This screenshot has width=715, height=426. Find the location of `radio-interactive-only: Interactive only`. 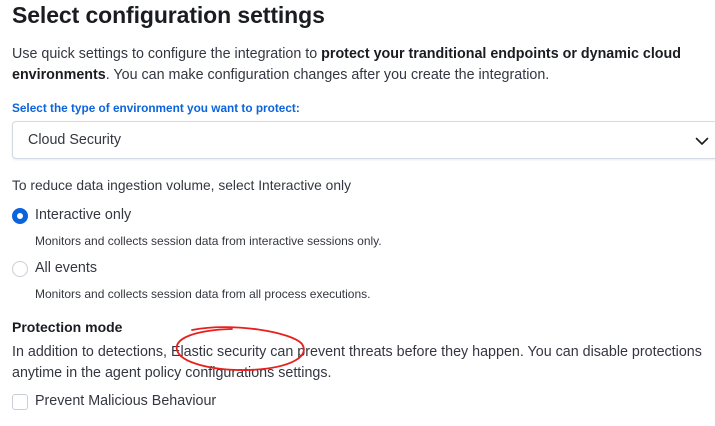

radio-interactive-only: Interactive only is located at coordinates (112, 218).